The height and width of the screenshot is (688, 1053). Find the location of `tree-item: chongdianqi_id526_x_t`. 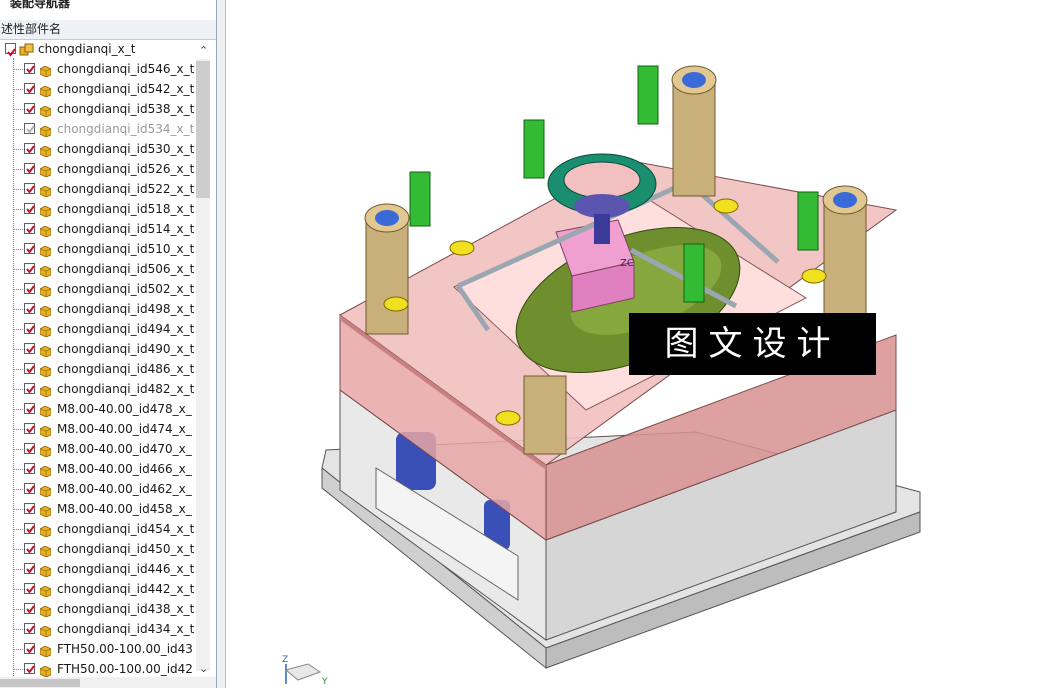

tree-item: chongdianqi_id526_x_t is located at coordinates (100, 169).